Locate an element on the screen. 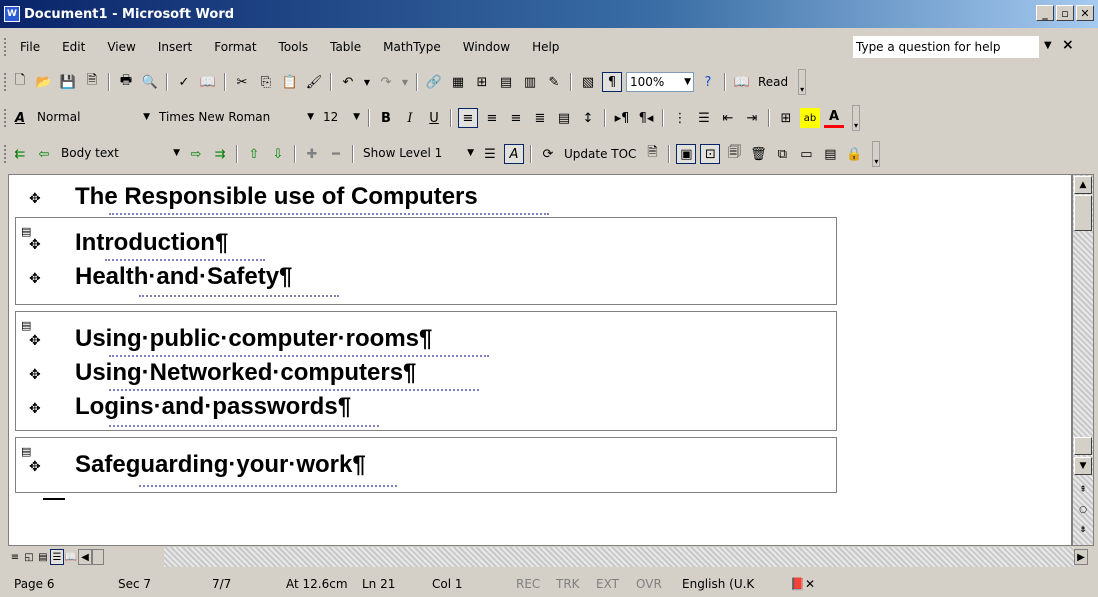 This screenshot has width=1098, height=597. go-to-toc-icon: 🗎 is located at coordinates (652, 154).